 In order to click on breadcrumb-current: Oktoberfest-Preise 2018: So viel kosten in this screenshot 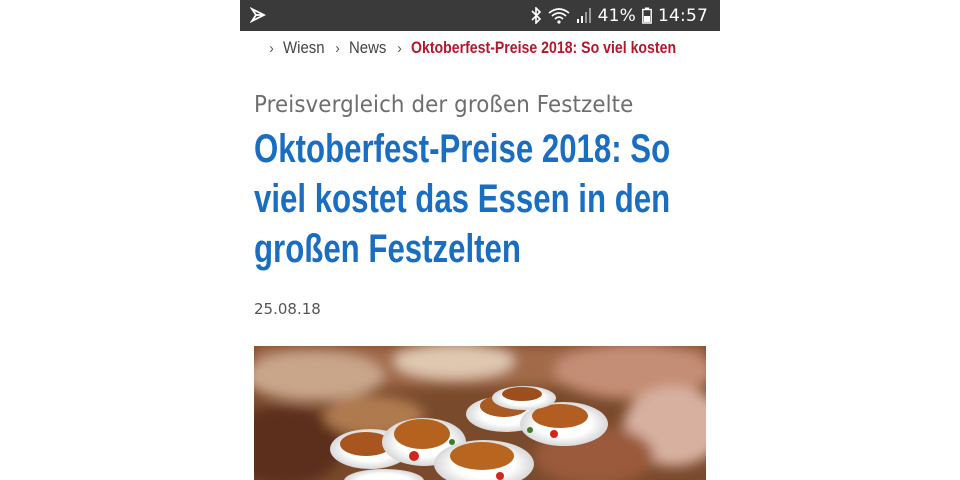, I will do `click(543, 47)`.